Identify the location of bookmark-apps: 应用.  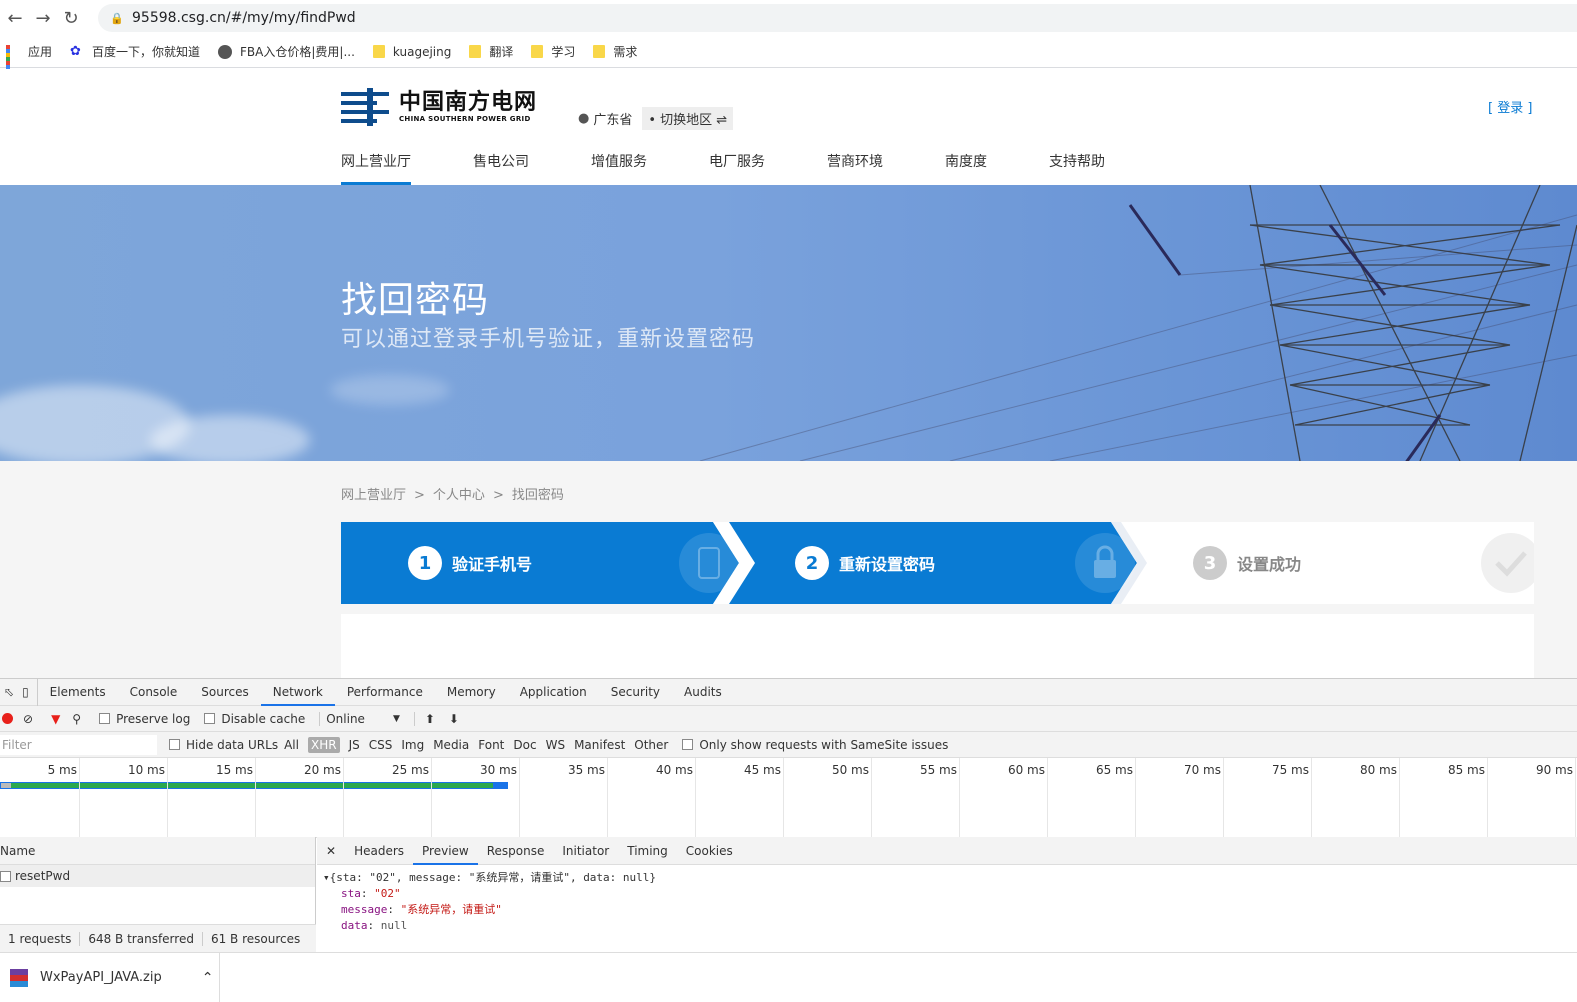
(29, 62).